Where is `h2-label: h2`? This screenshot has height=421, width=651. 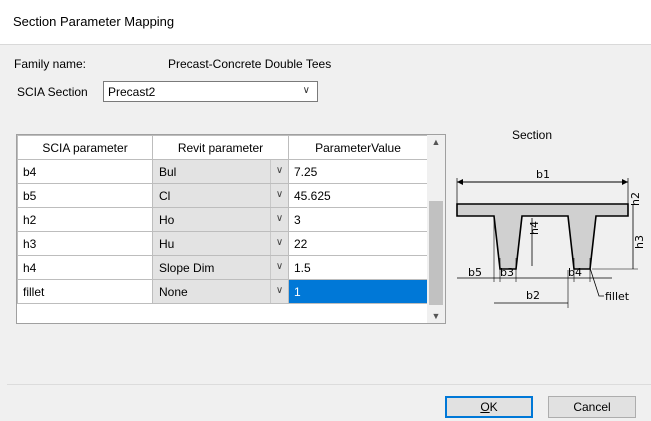
h2-label: h2 is located at coordinates (635, 199).